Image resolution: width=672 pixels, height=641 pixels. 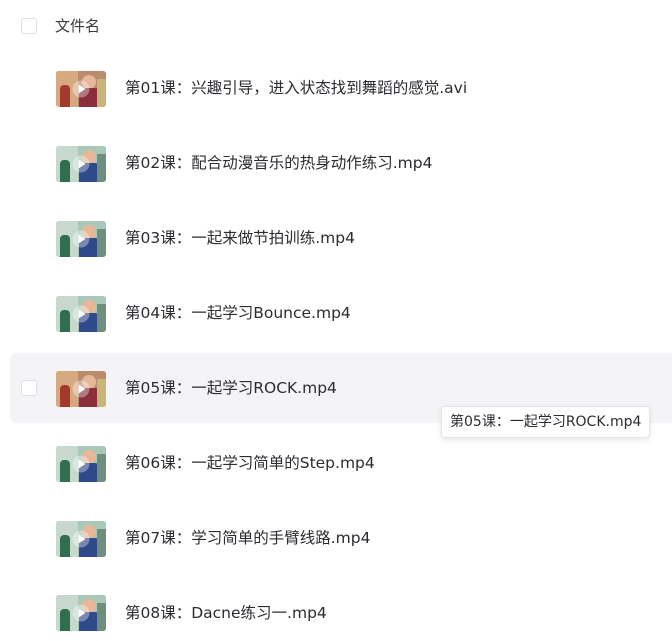 I want to click on file-row: 第08课：Dacne练习一.mp4, so click(x=341, y=606).